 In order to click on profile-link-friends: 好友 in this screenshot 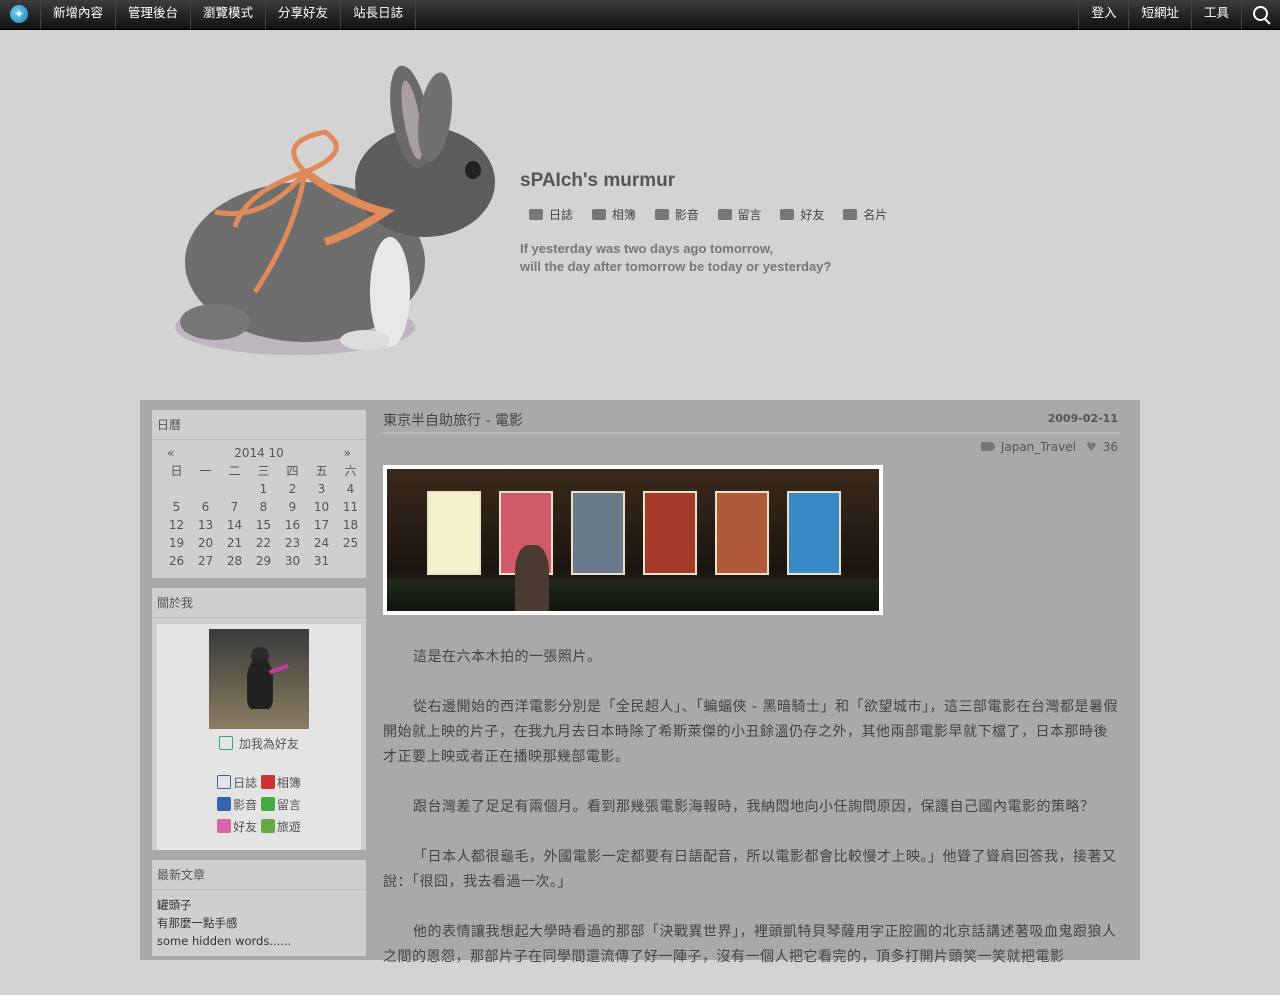, I will do `click(237, 826)`.